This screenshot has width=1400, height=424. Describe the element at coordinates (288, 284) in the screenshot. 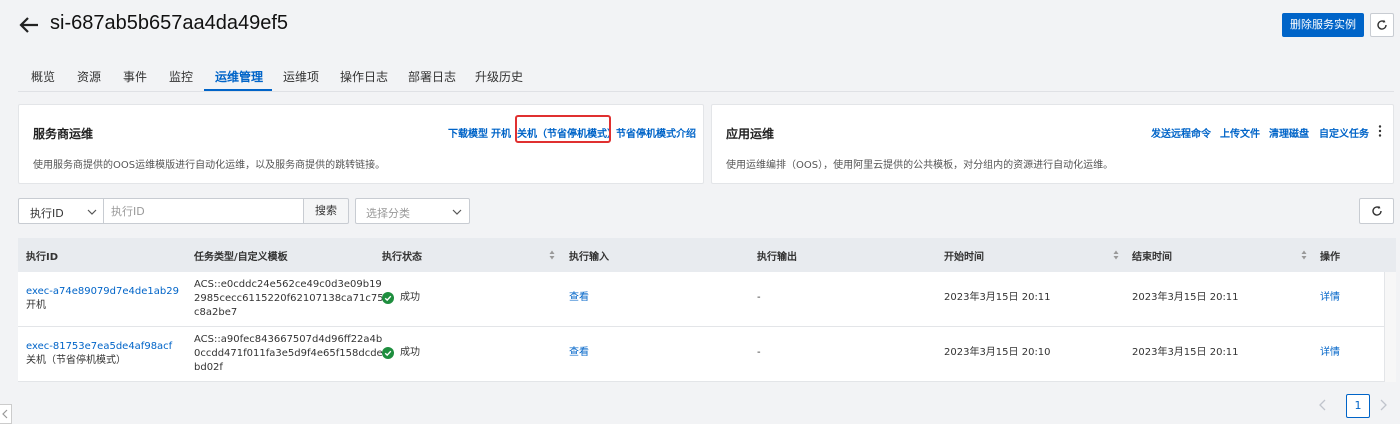

I see `template-name-line: ACS::e0cddc24e562ce49c0d3e09b19` at that location.